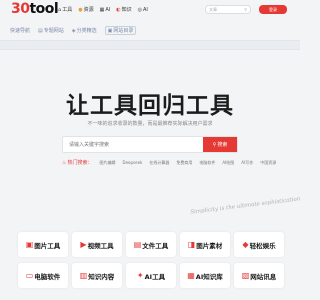 This screenshot has width=320, height=300. What do you see at coordinates (209, 245) in the screenshot?
I see `category-label: 图片素材` at bounding box center [209, 245].